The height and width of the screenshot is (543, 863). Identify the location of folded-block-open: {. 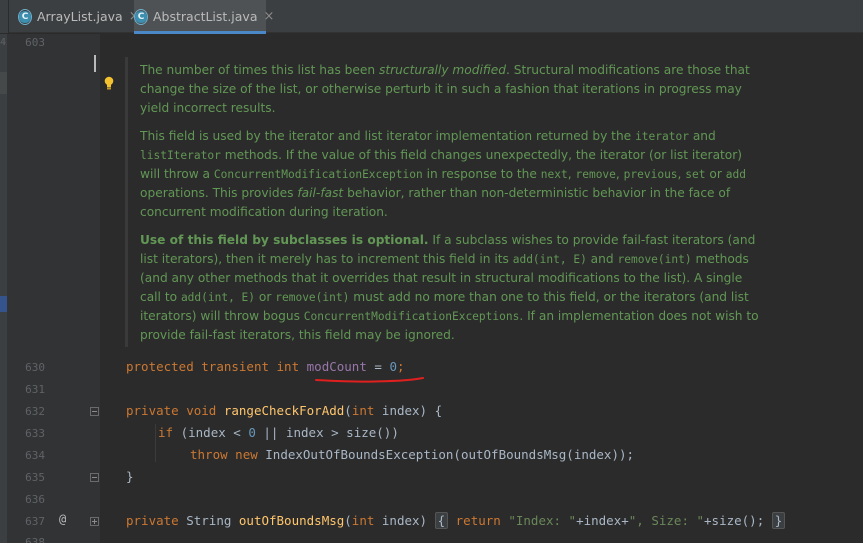
(441, 520).